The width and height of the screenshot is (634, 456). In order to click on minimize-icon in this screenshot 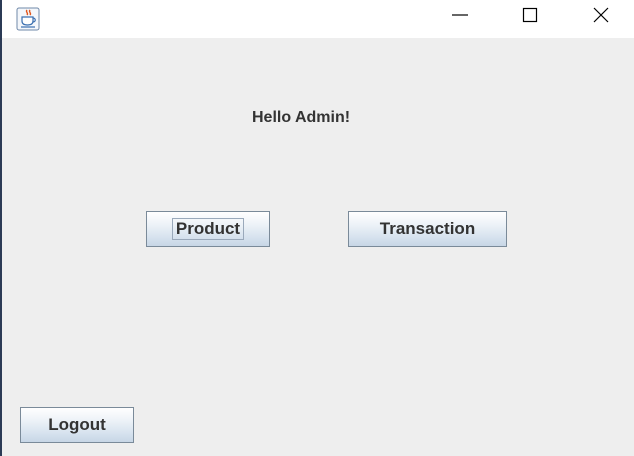, I will do `click(460, 17)`.